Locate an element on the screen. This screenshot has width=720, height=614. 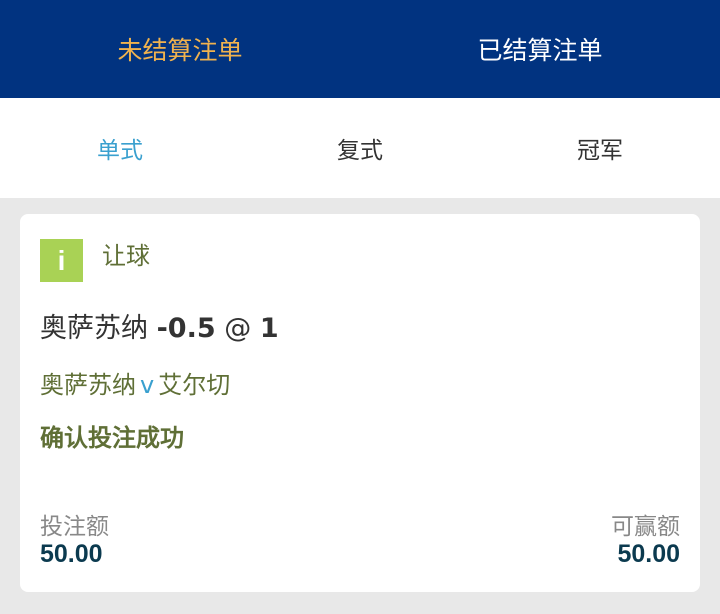
market-label: 让球 is located at coordinates (126, 256).